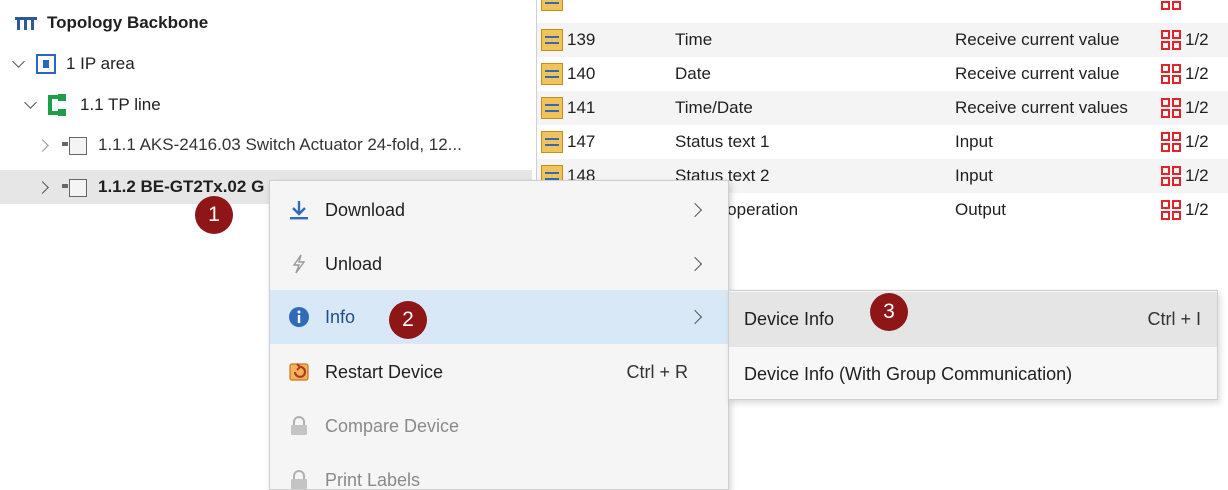 This screenshot has height=490, width=1228. Describe the element at coordinates (581, 107) in the screenshot. I see `object-number: 141` at that location.